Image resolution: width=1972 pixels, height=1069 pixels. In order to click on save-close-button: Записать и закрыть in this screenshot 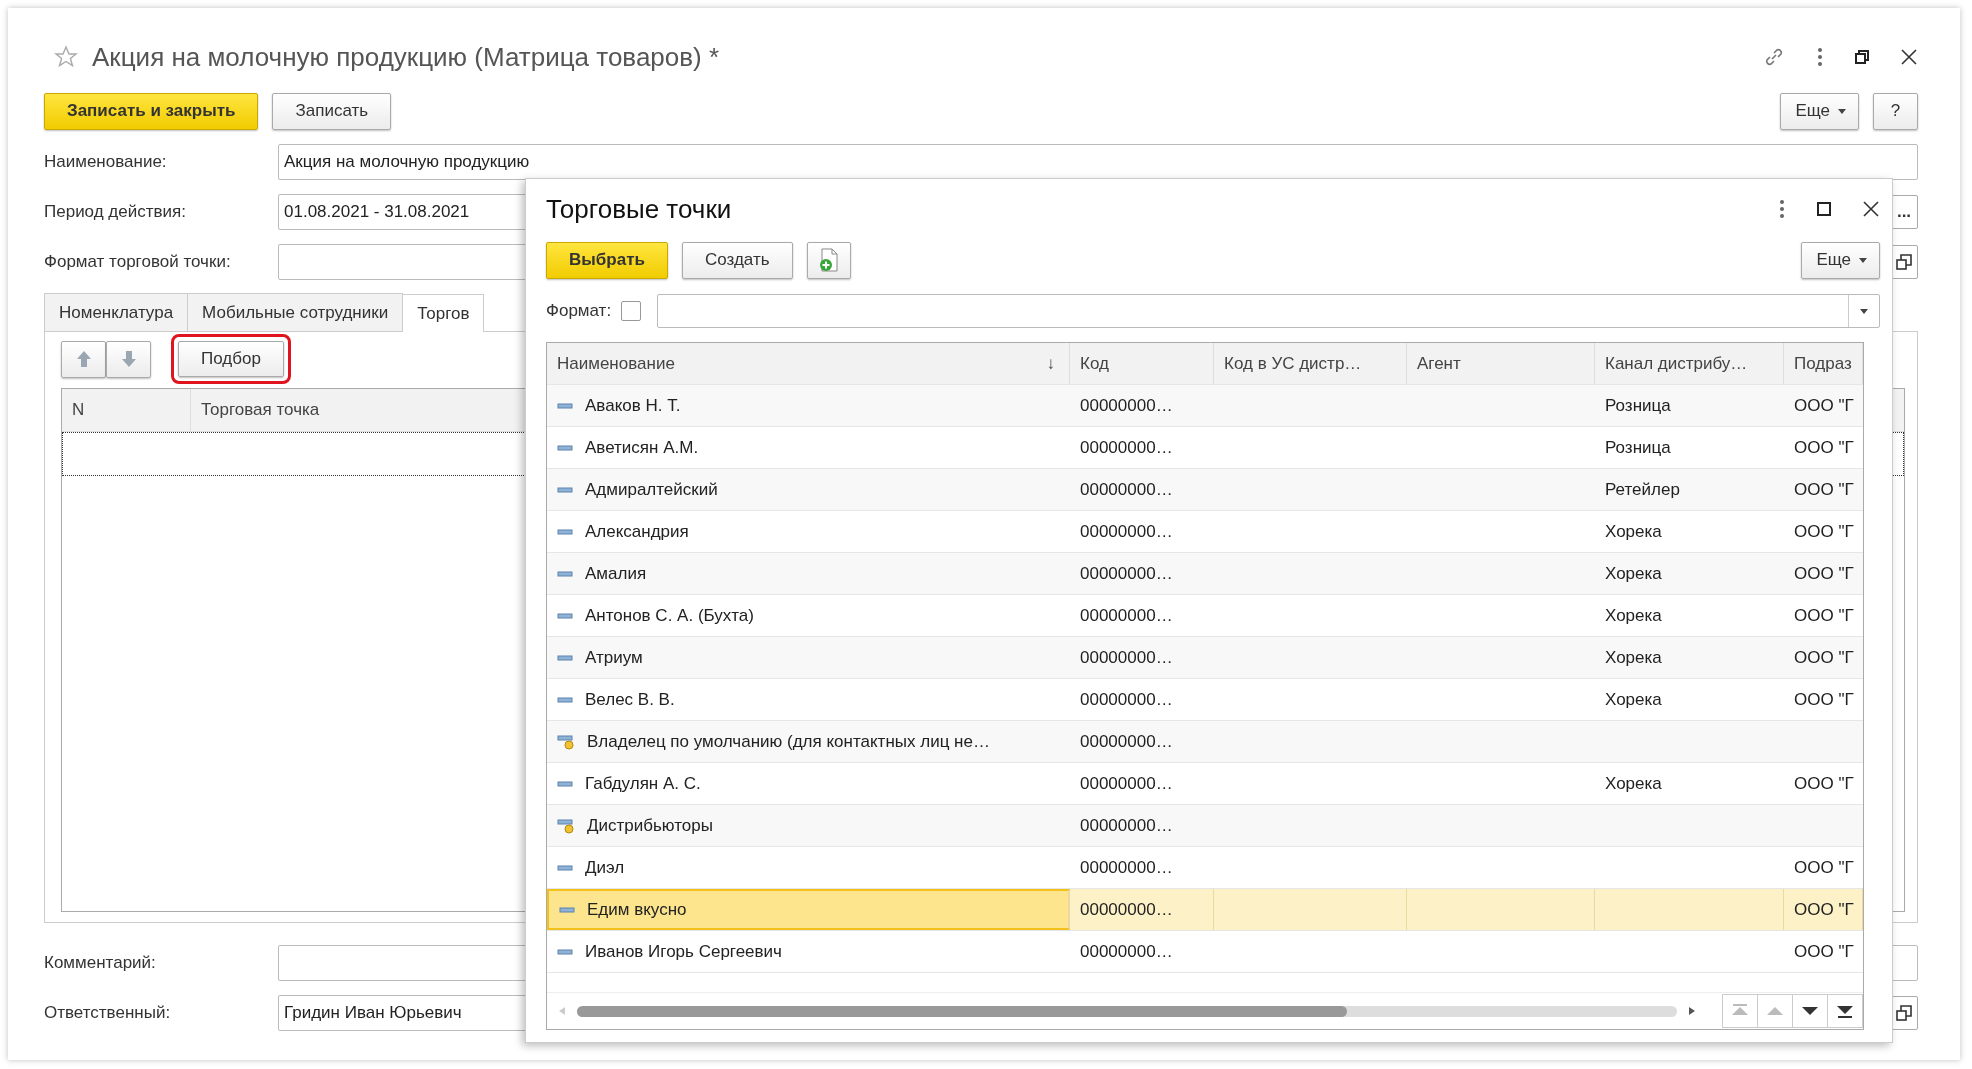, I will do `click(151, 111)`.